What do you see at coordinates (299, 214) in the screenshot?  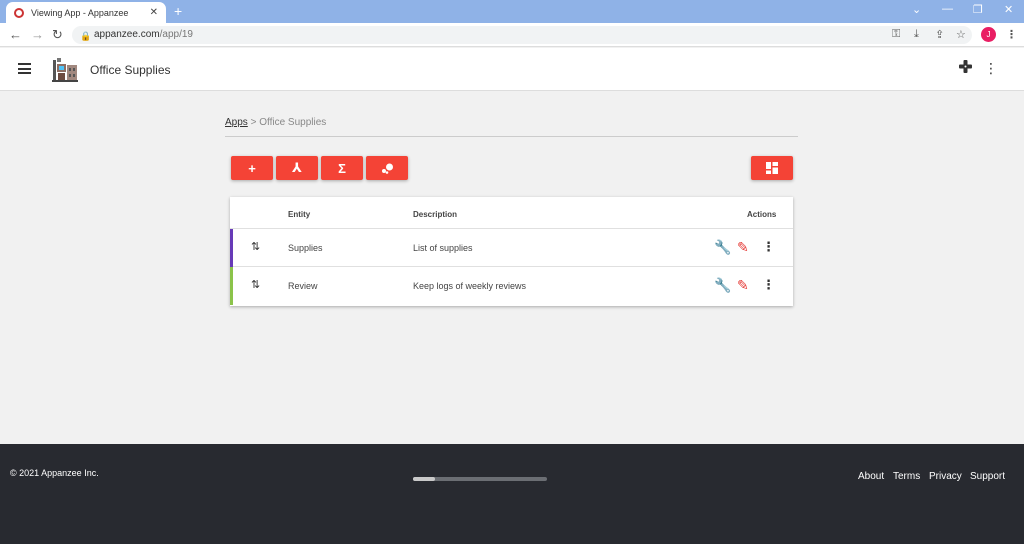 I see `column-entity: Entity` at bounding box center [299, 214].